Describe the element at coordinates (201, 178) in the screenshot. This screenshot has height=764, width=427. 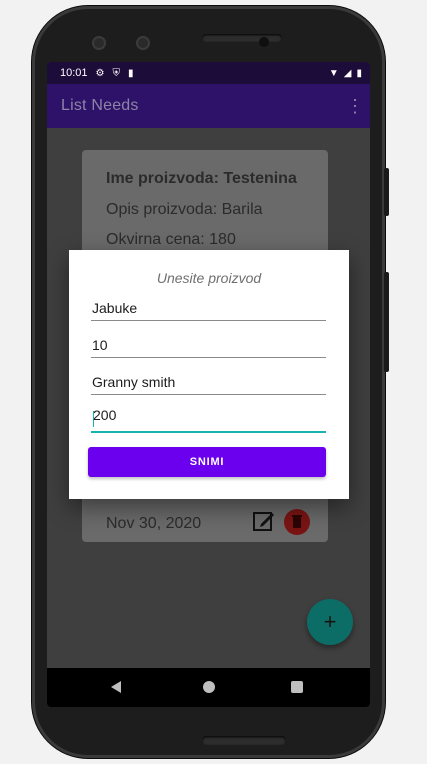
I see `product-name: Ime proizvoda: Testenina` at that location.